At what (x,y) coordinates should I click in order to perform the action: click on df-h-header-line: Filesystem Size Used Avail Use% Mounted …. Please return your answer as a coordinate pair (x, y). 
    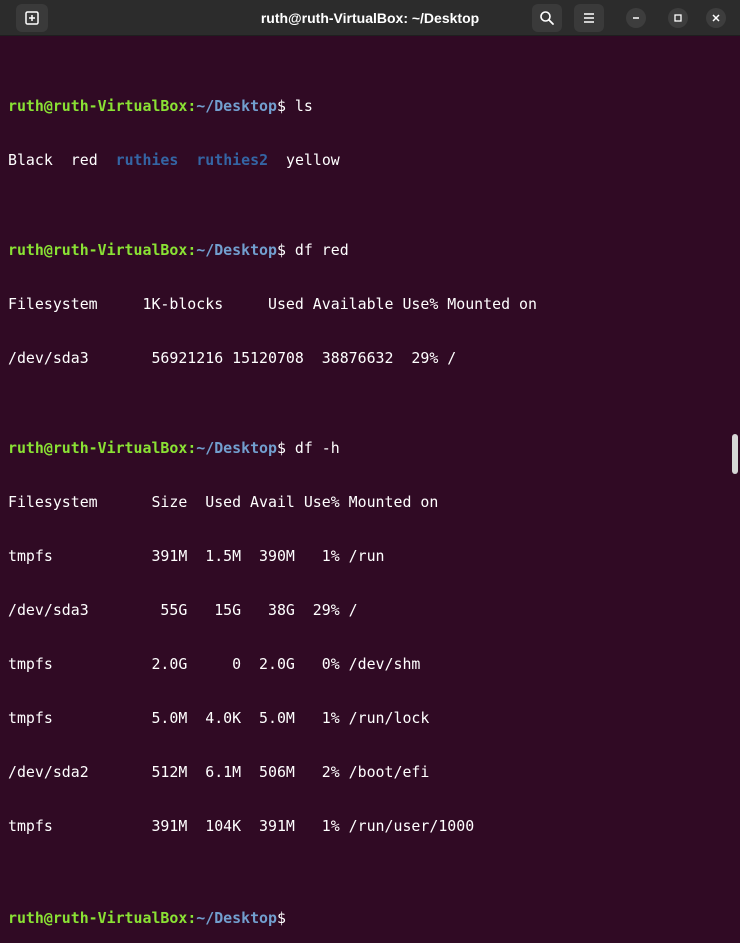
    Looking at the image, I should click on (223, 502).